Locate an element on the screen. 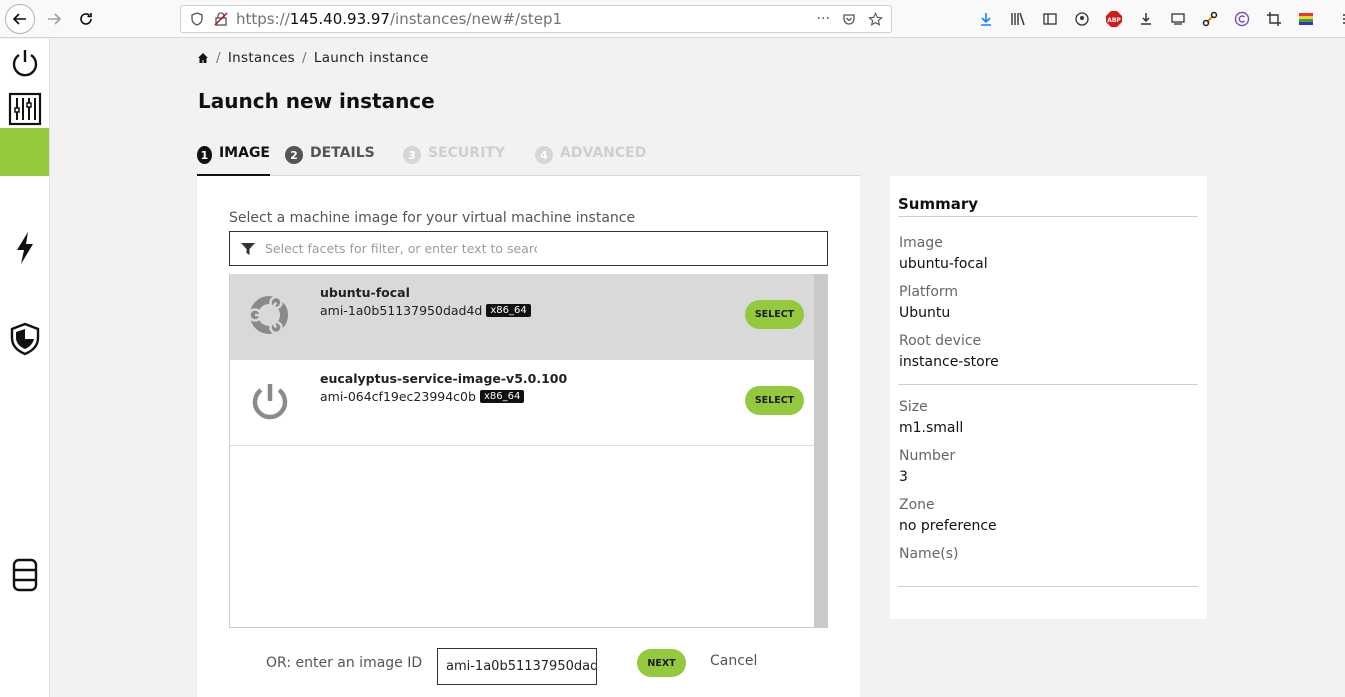 Image resolution: width=1345 pixels, height=697 pixels. image-name: ubuntu-focal is located at coordinates (365, 292).